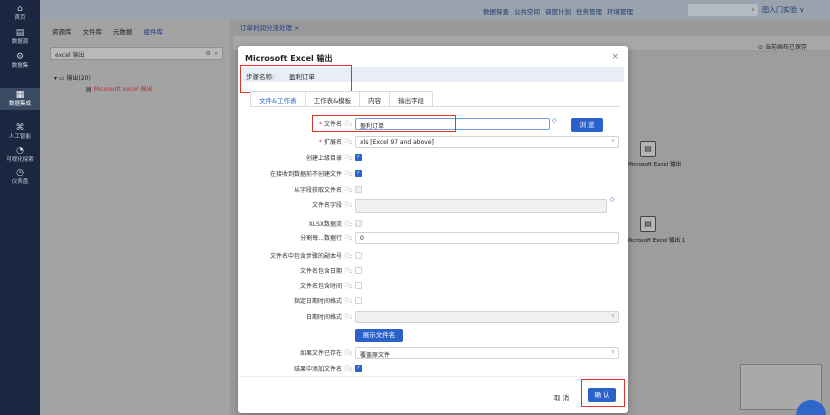  I want to click on row-include-date: 文件名包含日期 ⓘ:, so click(433, 271).